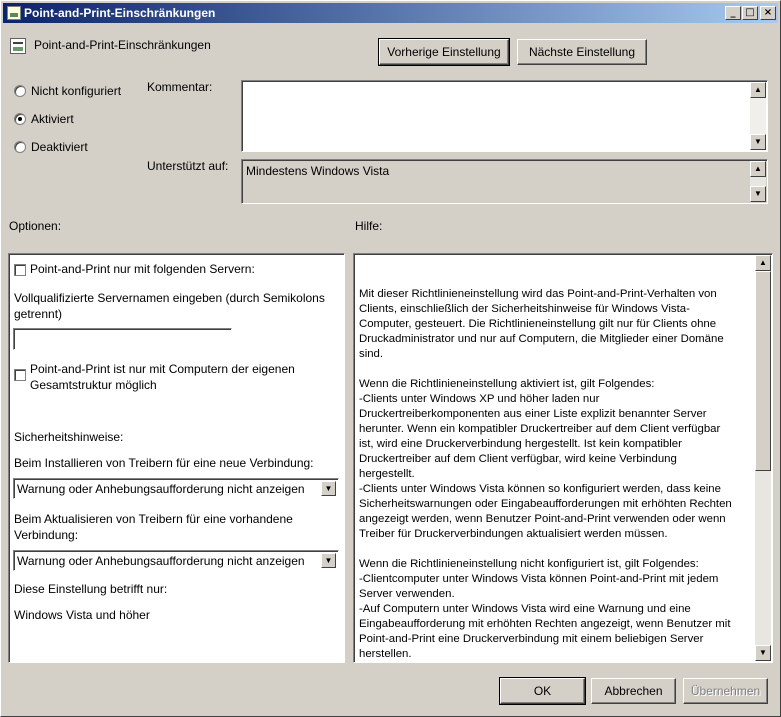  Describe the element at coordinates (750, 13) in the screenshot. I see `maximize-button: □` at that location.